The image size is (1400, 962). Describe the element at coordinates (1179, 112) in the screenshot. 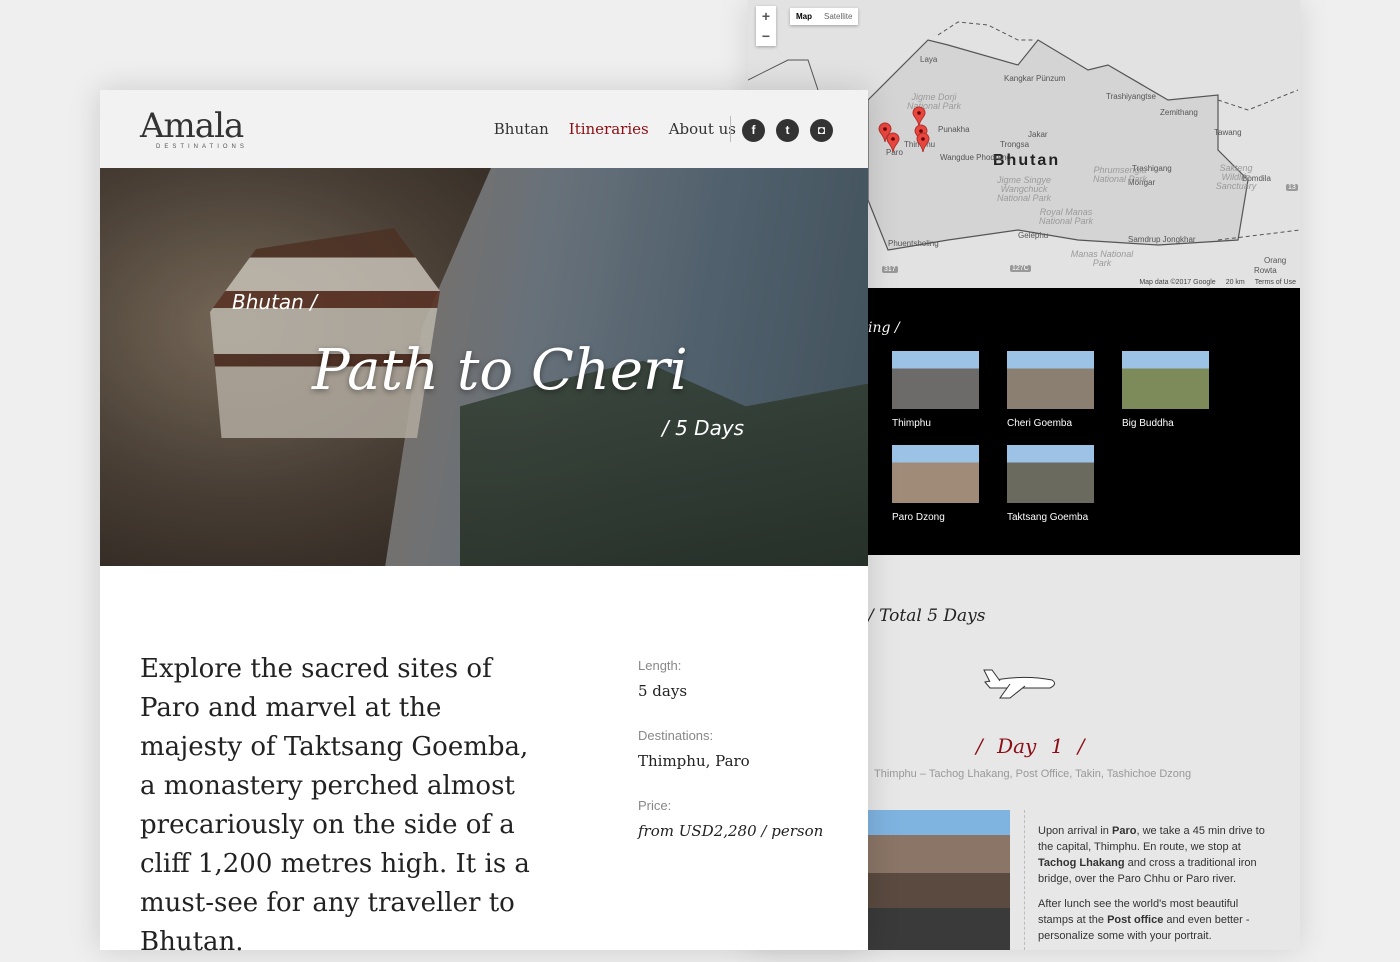

I see `map-label: Zemithang` at that location.